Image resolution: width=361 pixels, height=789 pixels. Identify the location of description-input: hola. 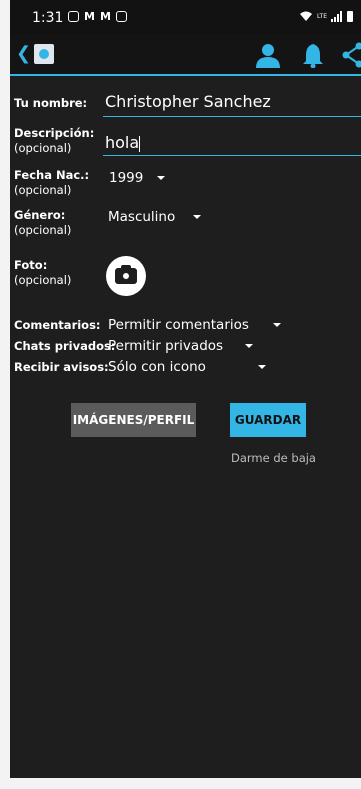
(123, 142).